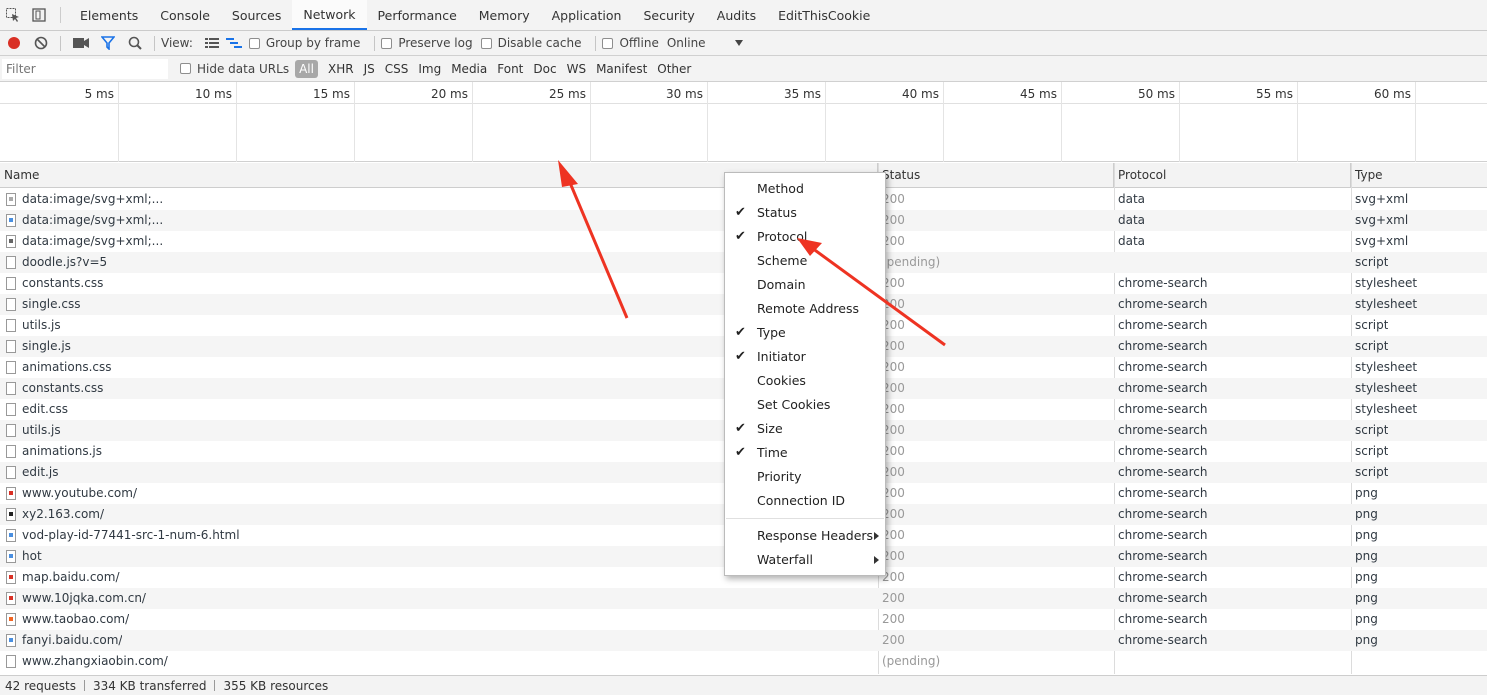 This screenshot has height=695, width=1487. What do you see at coordinates (743, 619) in the screenshot?
I see `table-row: www.taobao.com/200 chrome-search png` at bounding box center [743, 619].